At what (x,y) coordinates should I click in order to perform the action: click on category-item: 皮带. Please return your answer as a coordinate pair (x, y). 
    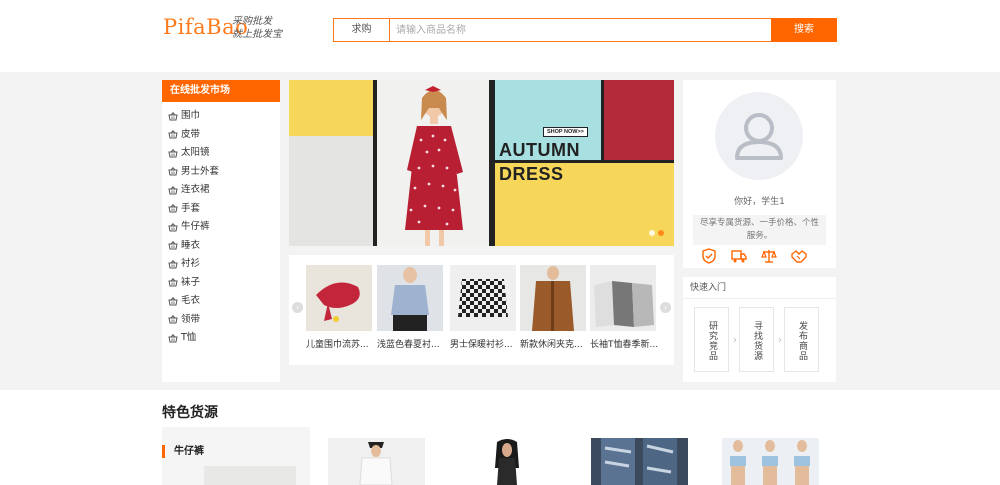
    Looking at the image, I should click on (221, 135).